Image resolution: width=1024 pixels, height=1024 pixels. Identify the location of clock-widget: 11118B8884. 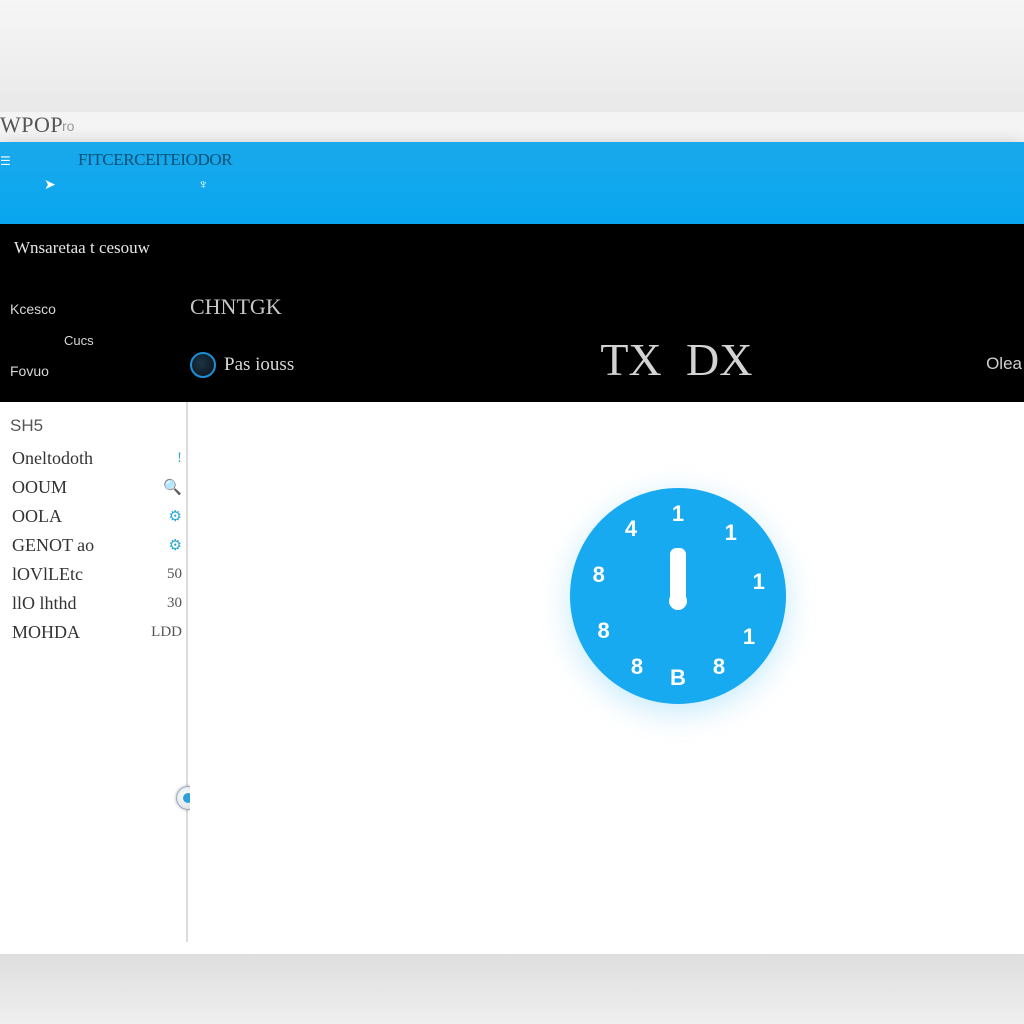
(678, 596).